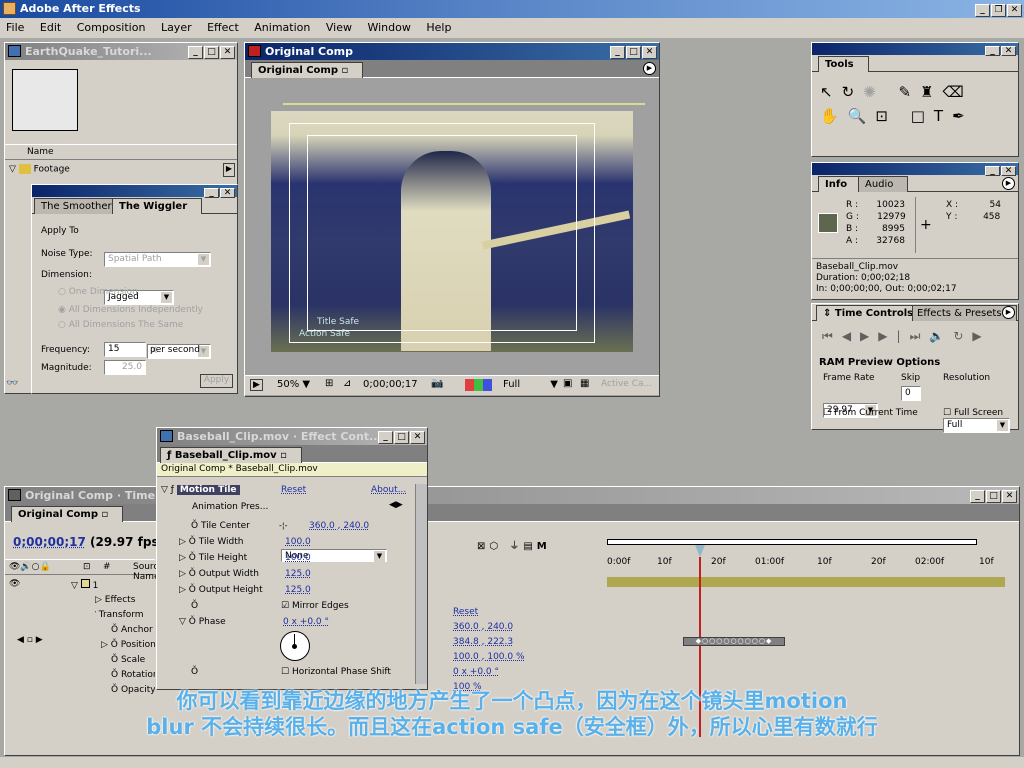 The width and height of the screenshot is (1024, 768). What do you see at coordinates (211, 52) in the screenshot?
I see `project-maximize-button: □` at bounding box center [211, 52].